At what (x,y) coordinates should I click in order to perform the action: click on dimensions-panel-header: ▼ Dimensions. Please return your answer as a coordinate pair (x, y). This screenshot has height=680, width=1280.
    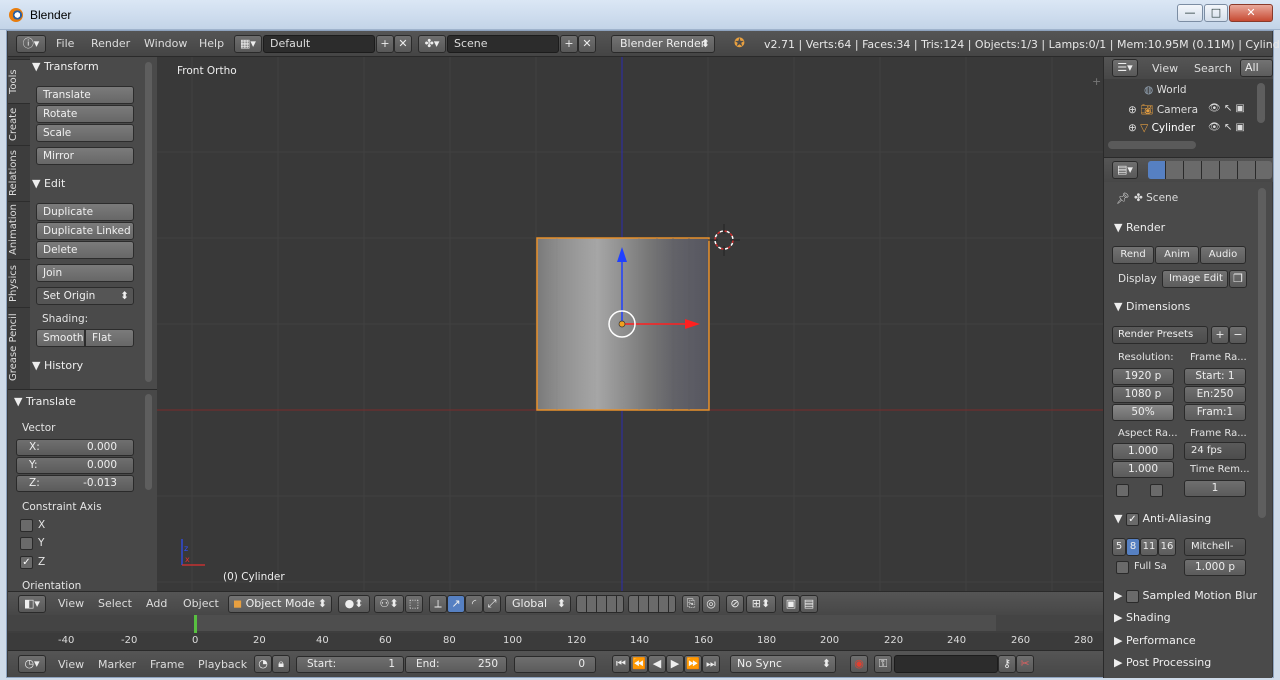
    Looking at the image, I should click on (1152, 306).